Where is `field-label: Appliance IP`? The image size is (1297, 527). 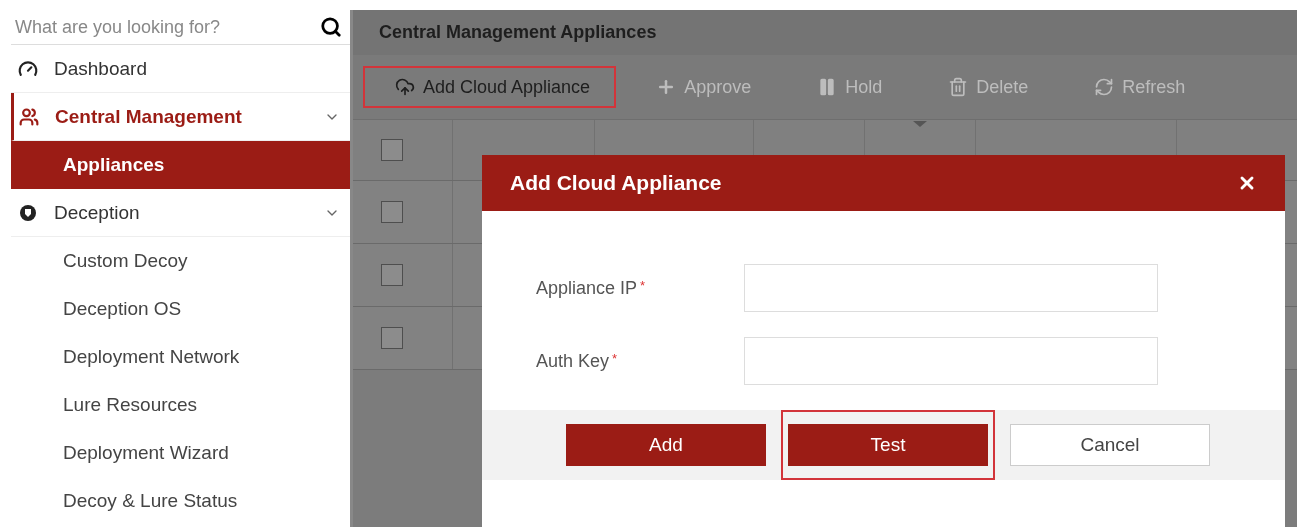 field-label: Appliance IP is located at coordinates (587, 288).